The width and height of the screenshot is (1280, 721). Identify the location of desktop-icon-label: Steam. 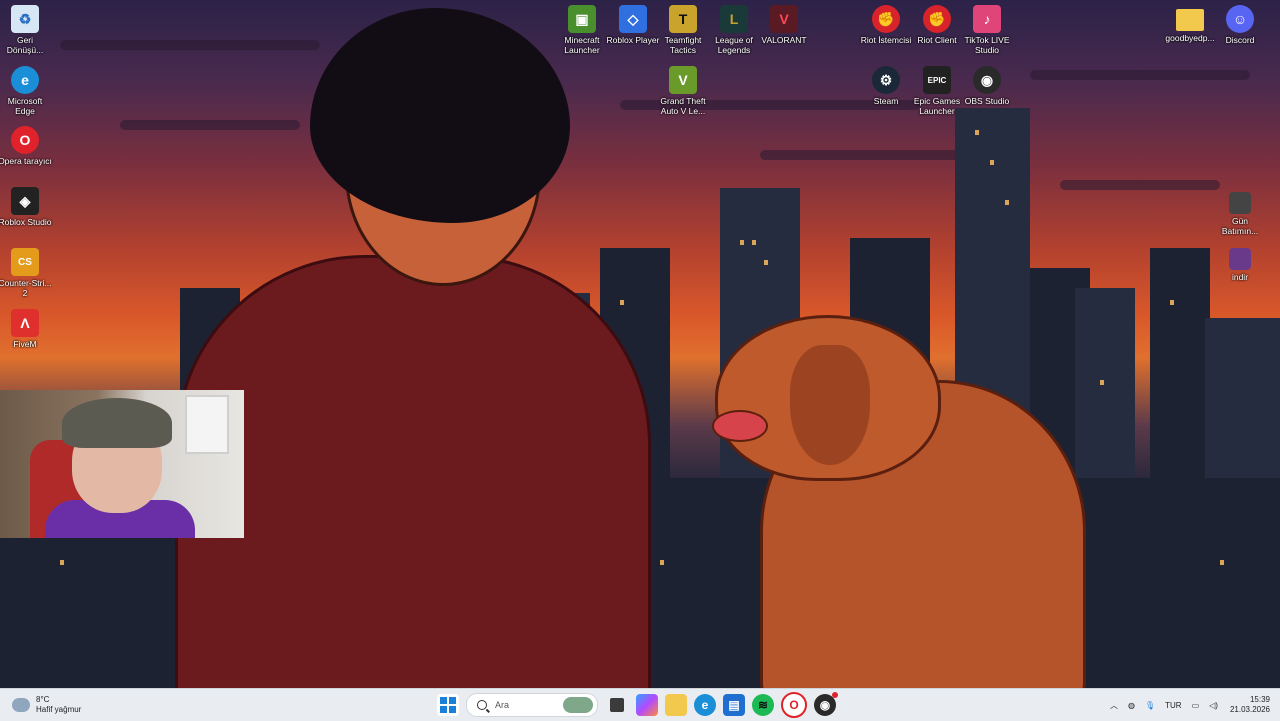
(886, 101).